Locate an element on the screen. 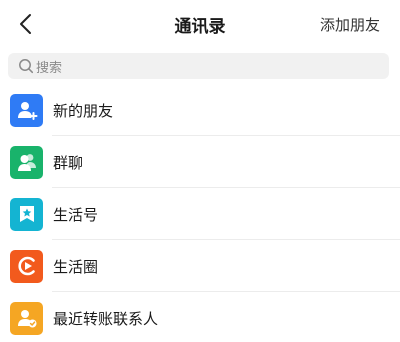 This screenshot has height=342, width=400. nav-header: 通讯录 添加朋友 is located at coordinates (200, 24).